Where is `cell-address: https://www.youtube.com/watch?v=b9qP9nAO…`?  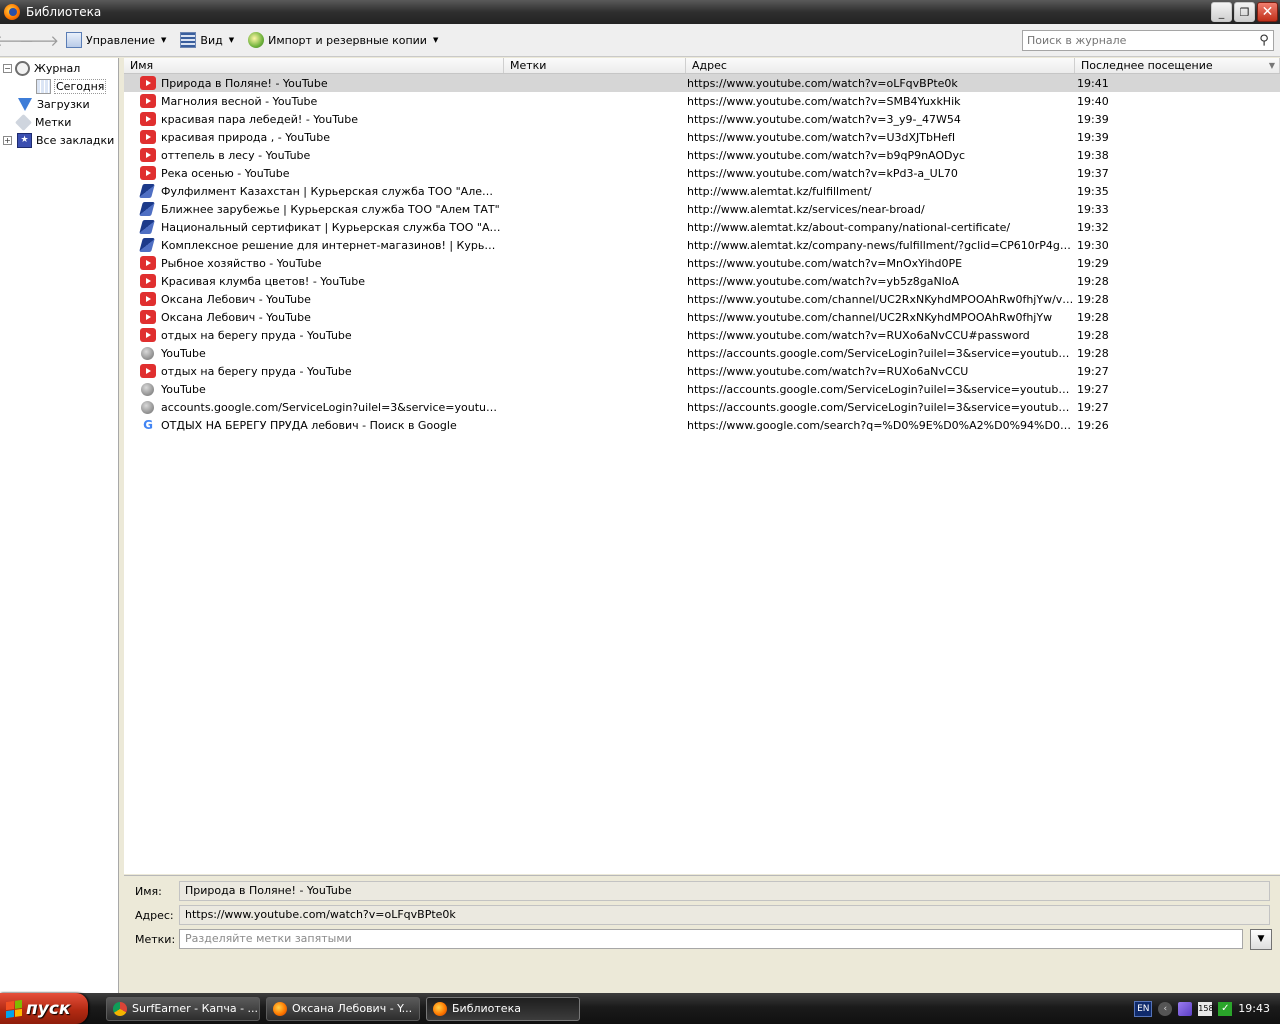
cell-address: https://www.youtube.com/watch?v=b9qP9nAO… is located at coordinates (826, 155).